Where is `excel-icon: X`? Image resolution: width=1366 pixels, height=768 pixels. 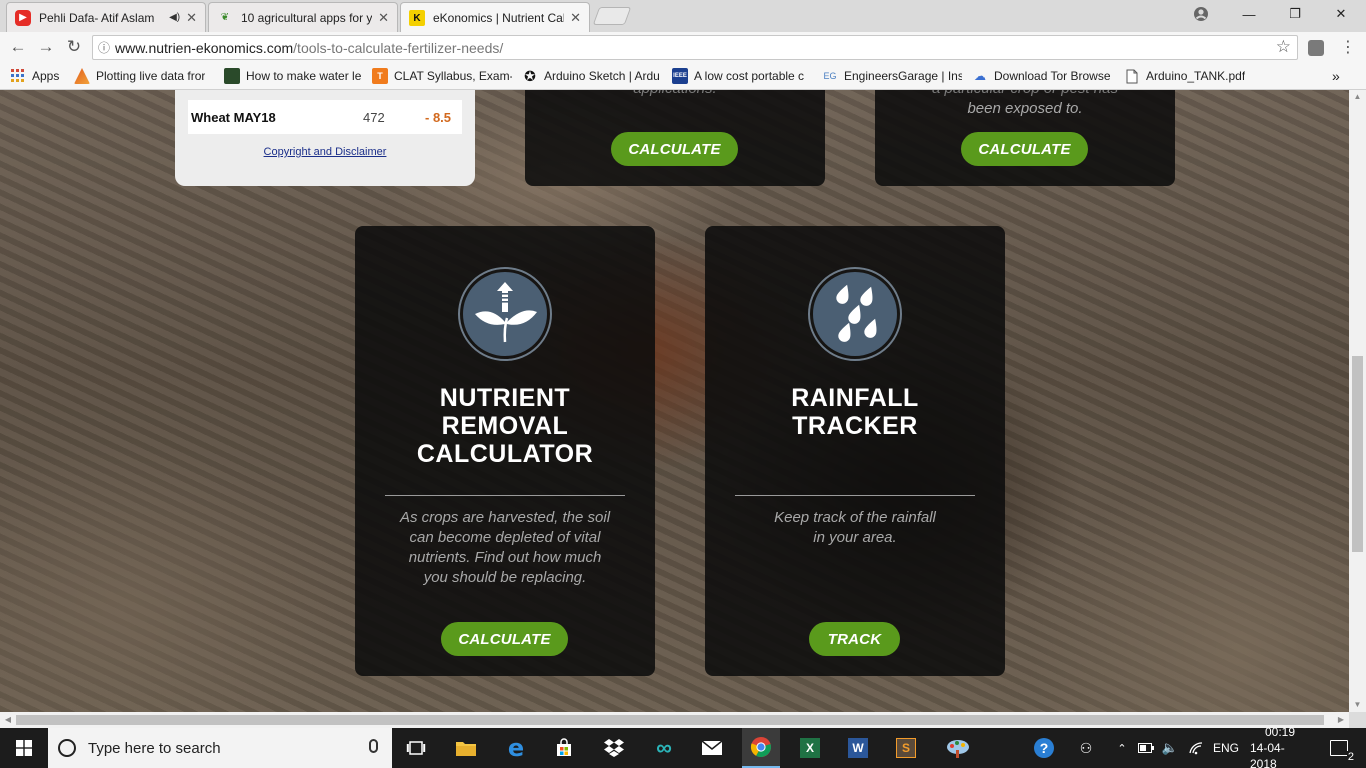
excel-icon: X is located at coordinates (810, 748).